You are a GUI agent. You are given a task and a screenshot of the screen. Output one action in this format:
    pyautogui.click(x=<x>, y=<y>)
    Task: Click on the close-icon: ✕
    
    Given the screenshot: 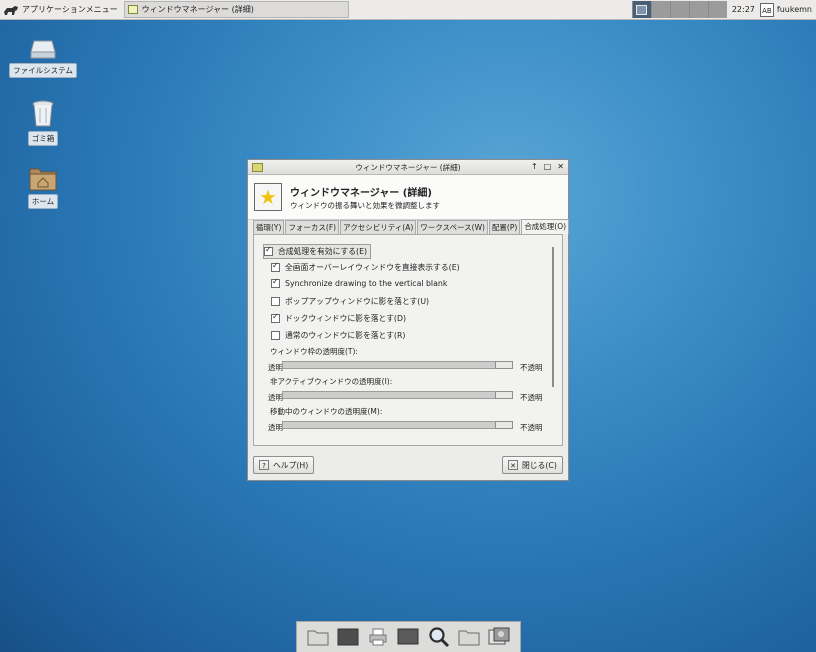 What is the action you would take?
    pyautogui.click(x=560, y=166)
    